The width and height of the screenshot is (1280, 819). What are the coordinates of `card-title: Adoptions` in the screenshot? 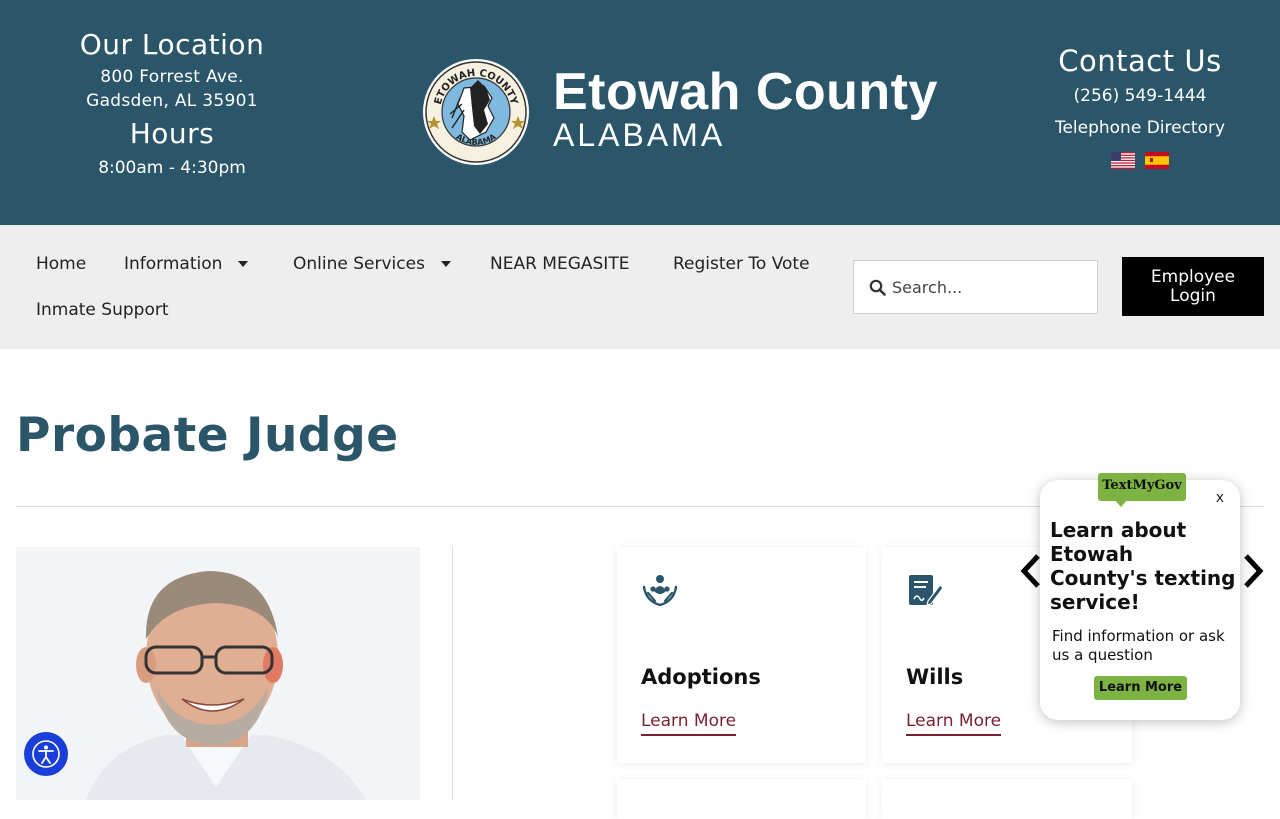 It's located at (701, 677).